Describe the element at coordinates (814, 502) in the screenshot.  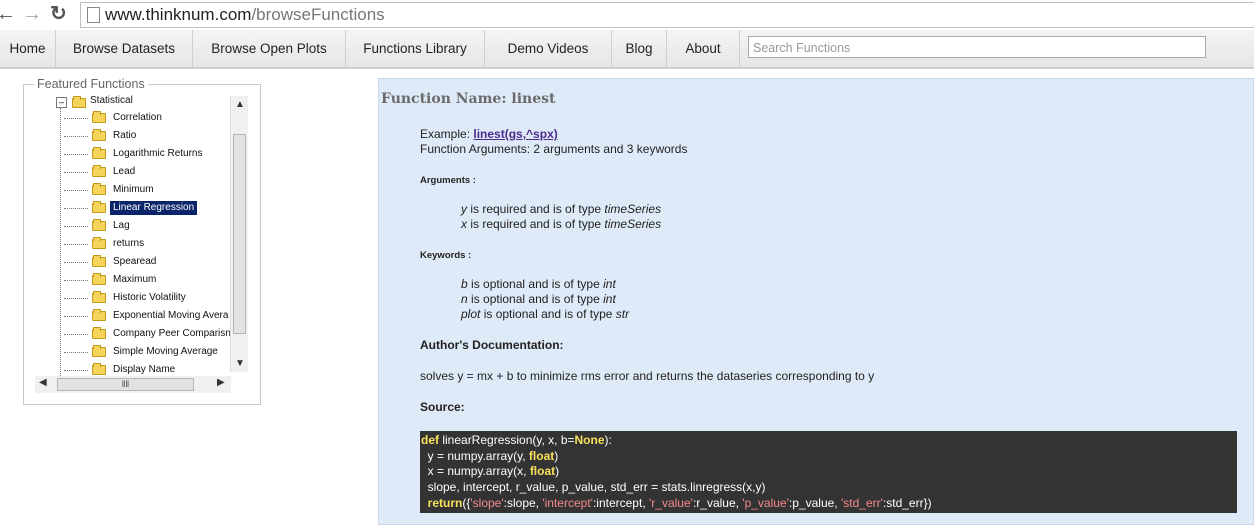
I see `code-text: :p_value,` at that location.